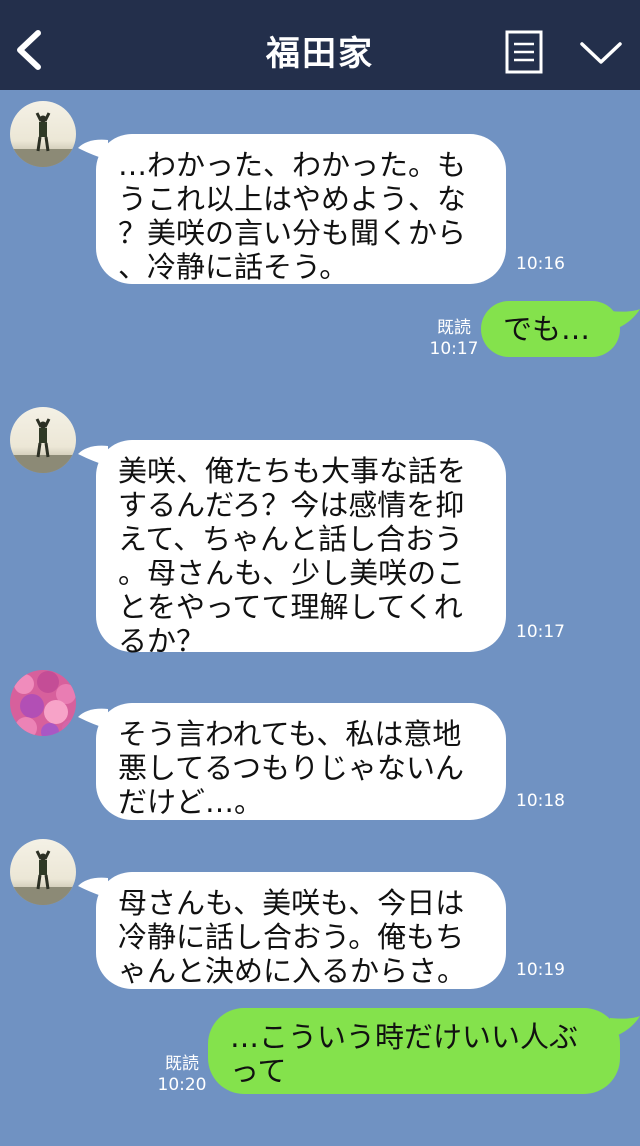  I want to click on flower-avatar, so click(43, 703).